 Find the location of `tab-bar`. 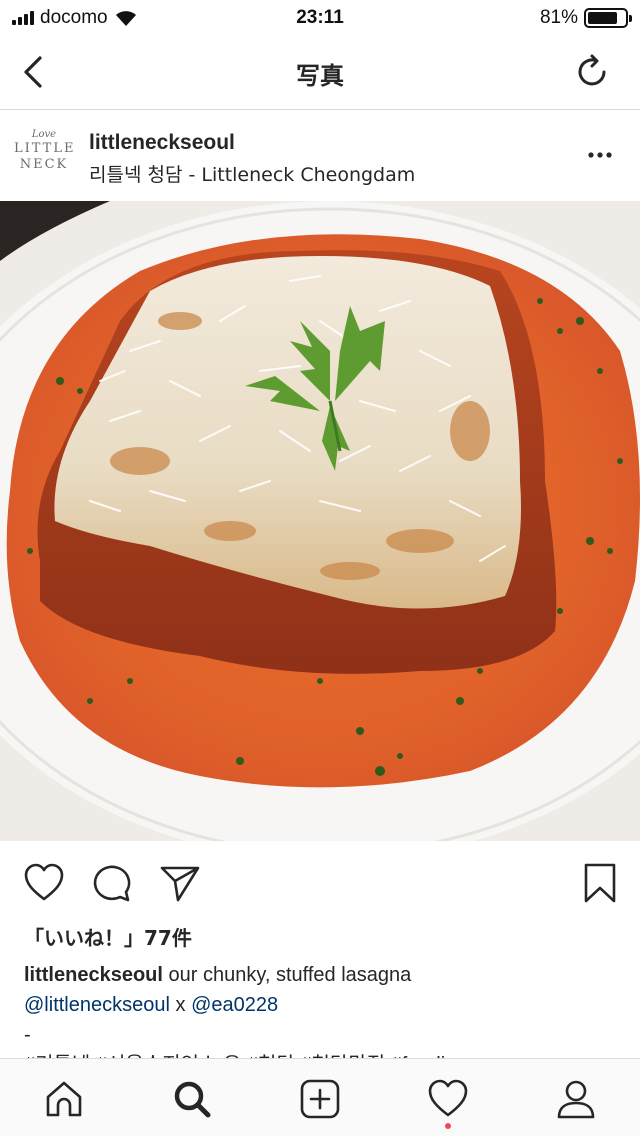

tab-bar is located at coordinates (320, 1097).